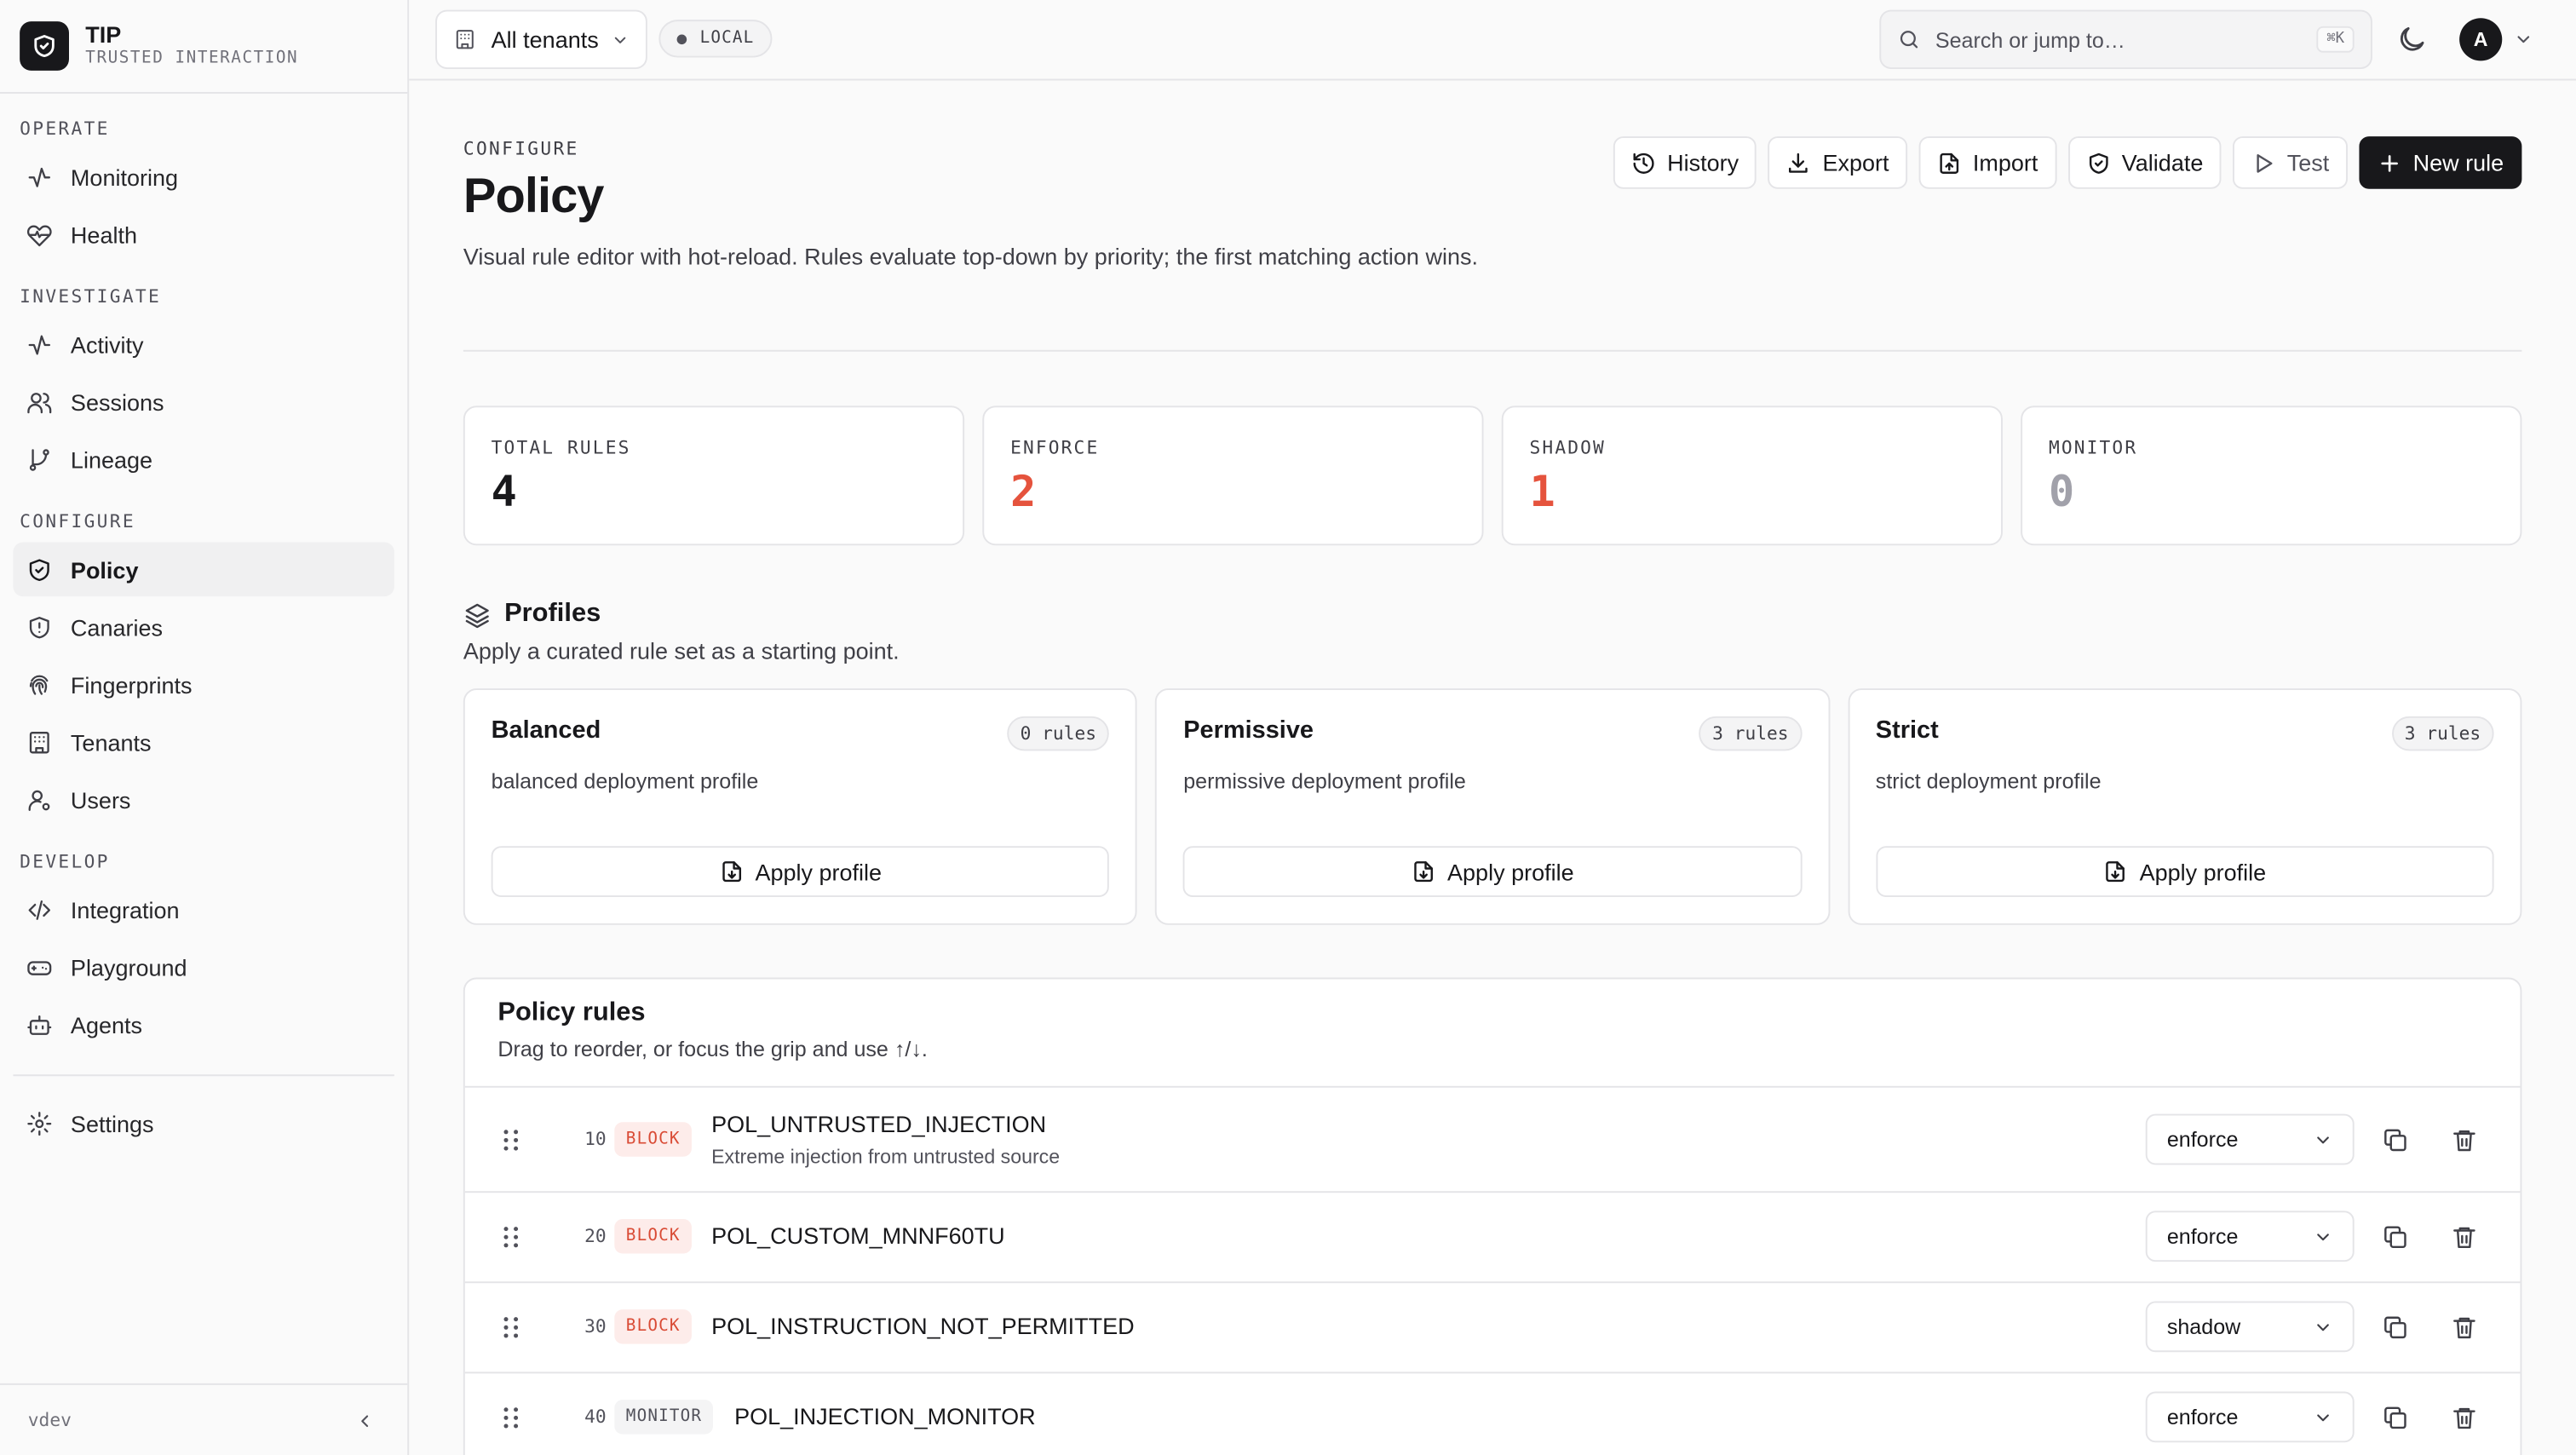 The width and height of the screenshot is (2576, 1455). I want to click on sidebar-item-playground: Playground, so click(204, 967).